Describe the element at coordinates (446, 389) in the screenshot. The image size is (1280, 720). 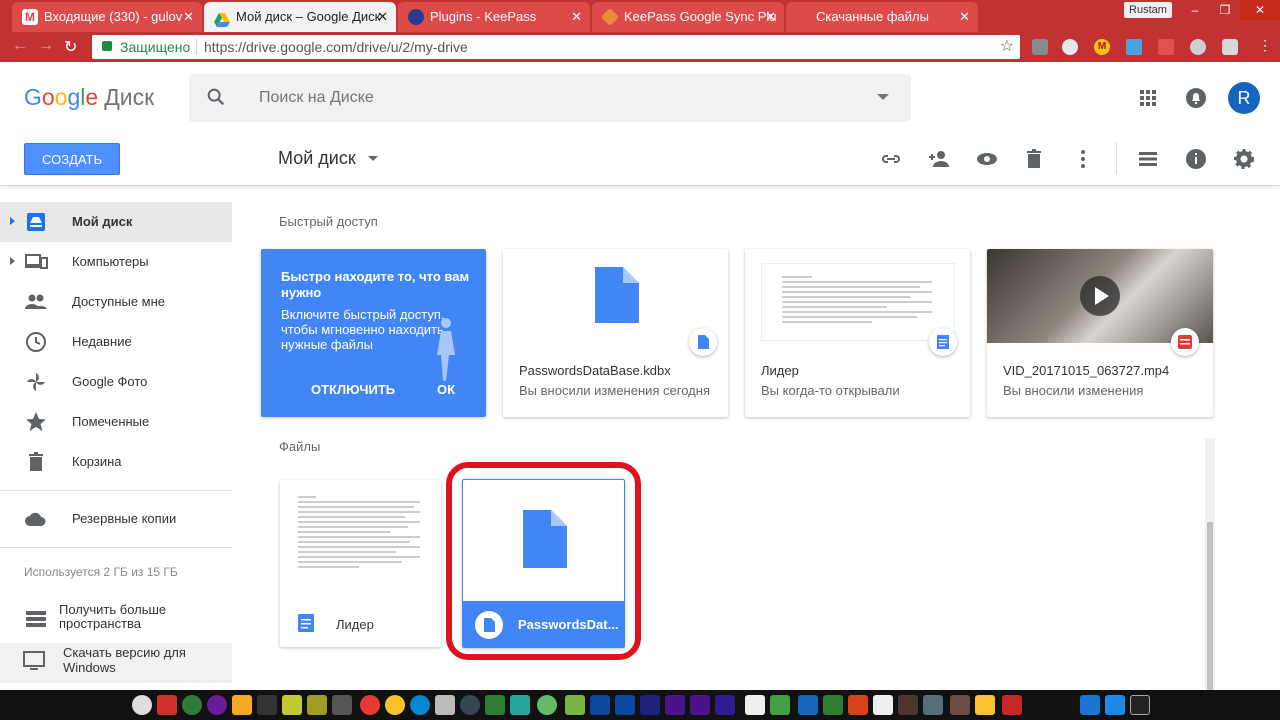
I see `promo-ok-button: ОК` at that location.